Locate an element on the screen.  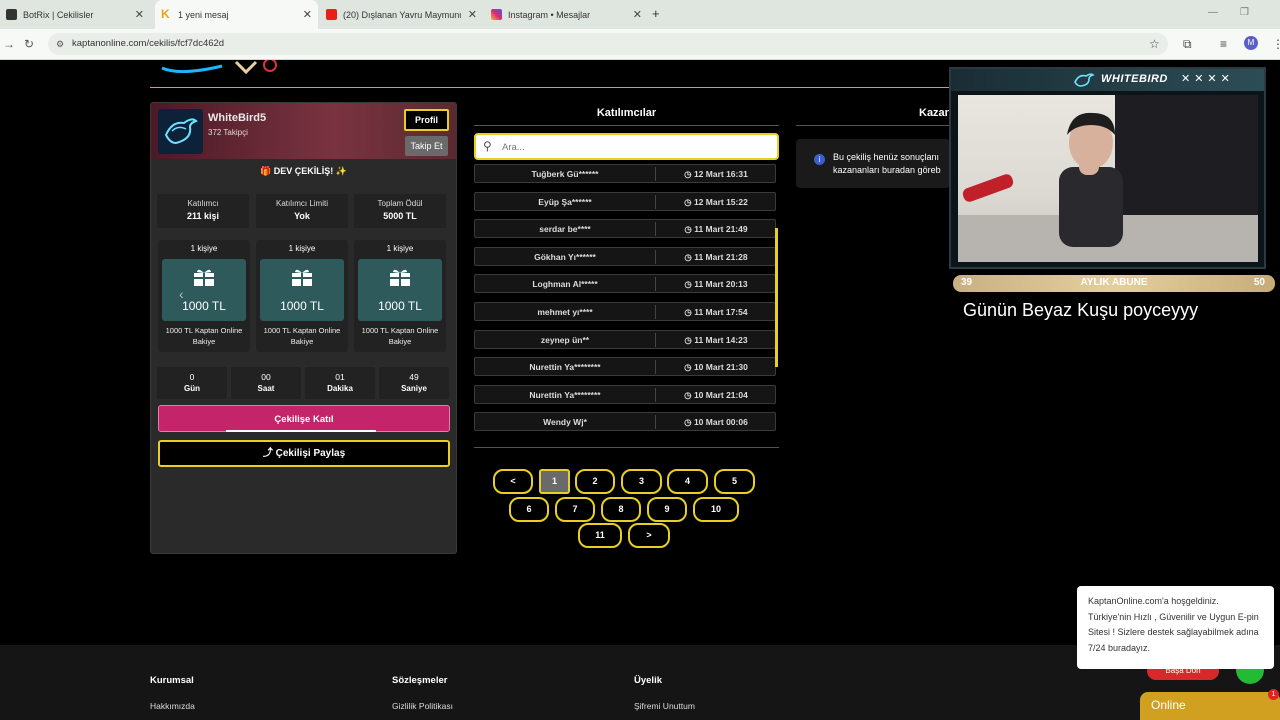
chevron-left-icon: ‹ is located at coordinates (181, 294).